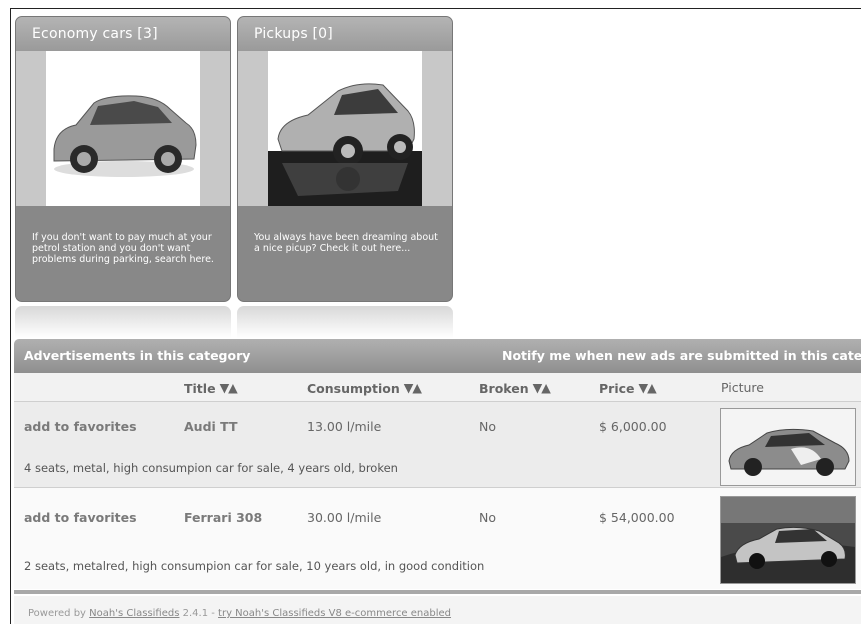  I want to click on column-price: Price ▼▲, so click(628, 388).